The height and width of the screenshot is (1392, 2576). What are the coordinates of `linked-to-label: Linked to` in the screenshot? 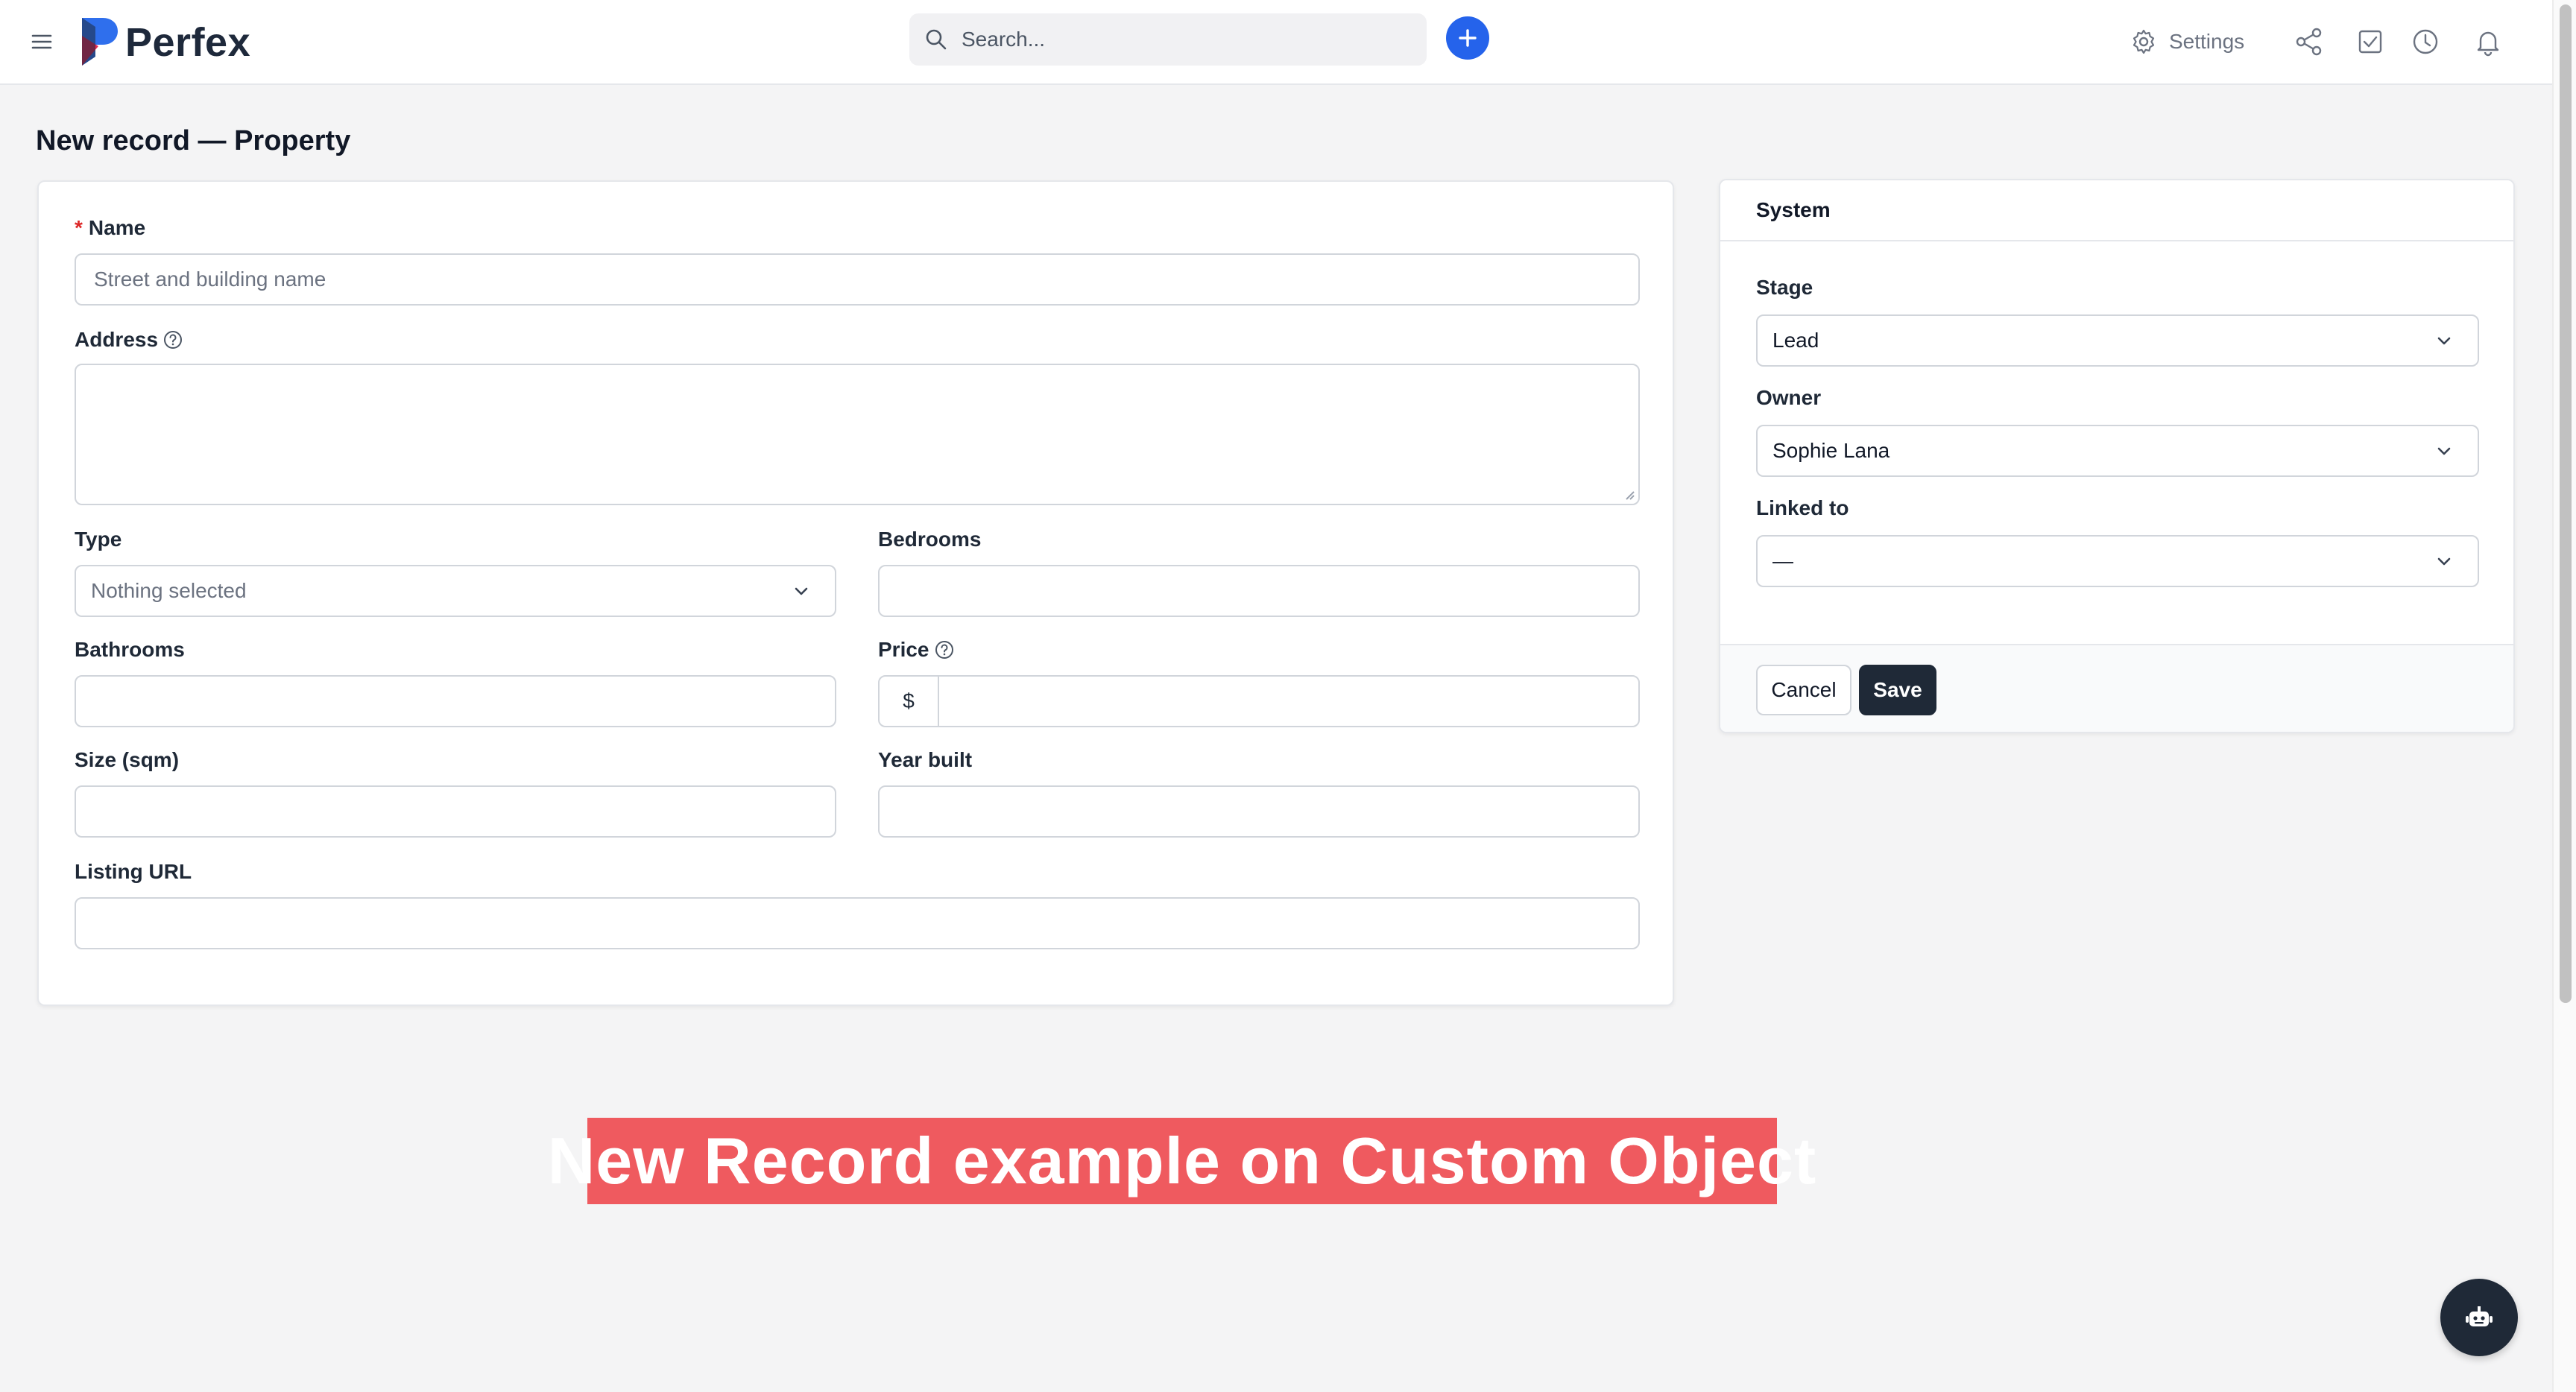 It's located at (1802, 508).